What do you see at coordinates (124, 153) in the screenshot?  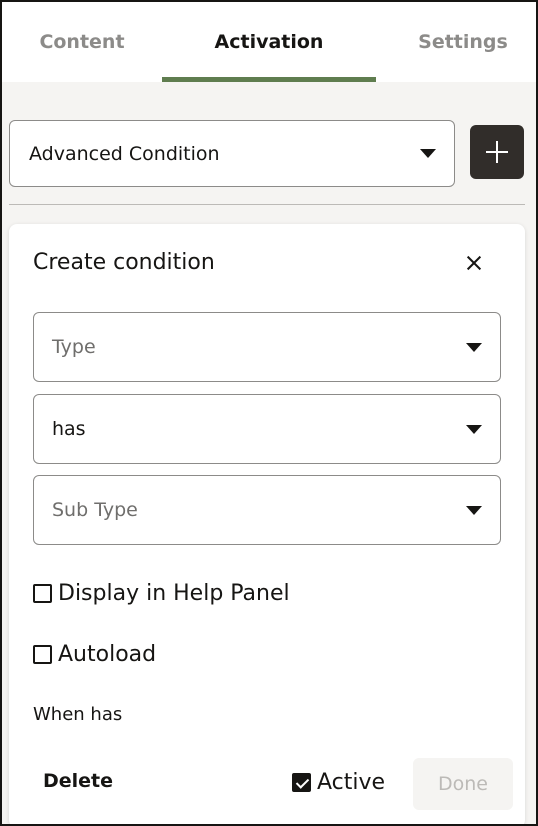 I see `condition-type-value: Advanced Condition` at bounding box center [124, 153].